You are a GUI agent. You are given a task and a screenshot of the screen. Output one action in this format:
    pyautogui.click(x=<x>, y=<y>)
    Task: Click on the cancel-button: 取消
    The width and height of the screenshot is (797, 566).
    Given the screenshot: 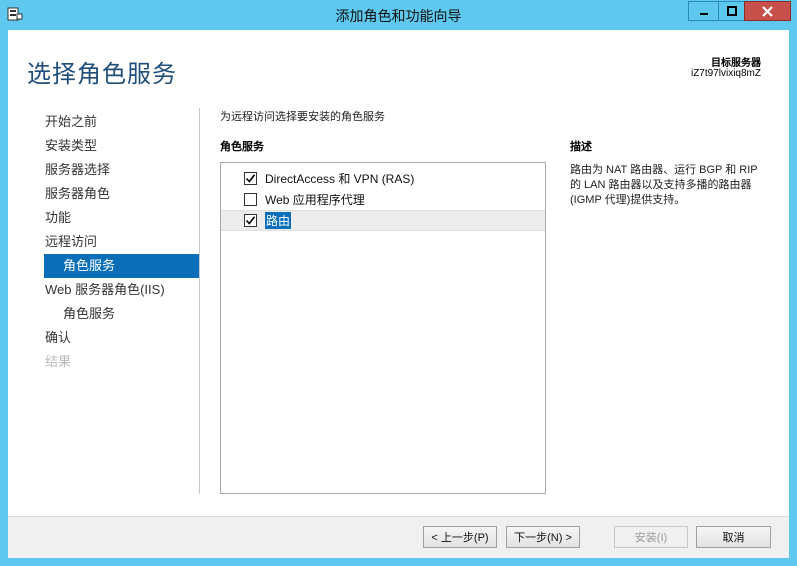 What is the action you would take?
    pyautogui.click(x=733, y=537)
    